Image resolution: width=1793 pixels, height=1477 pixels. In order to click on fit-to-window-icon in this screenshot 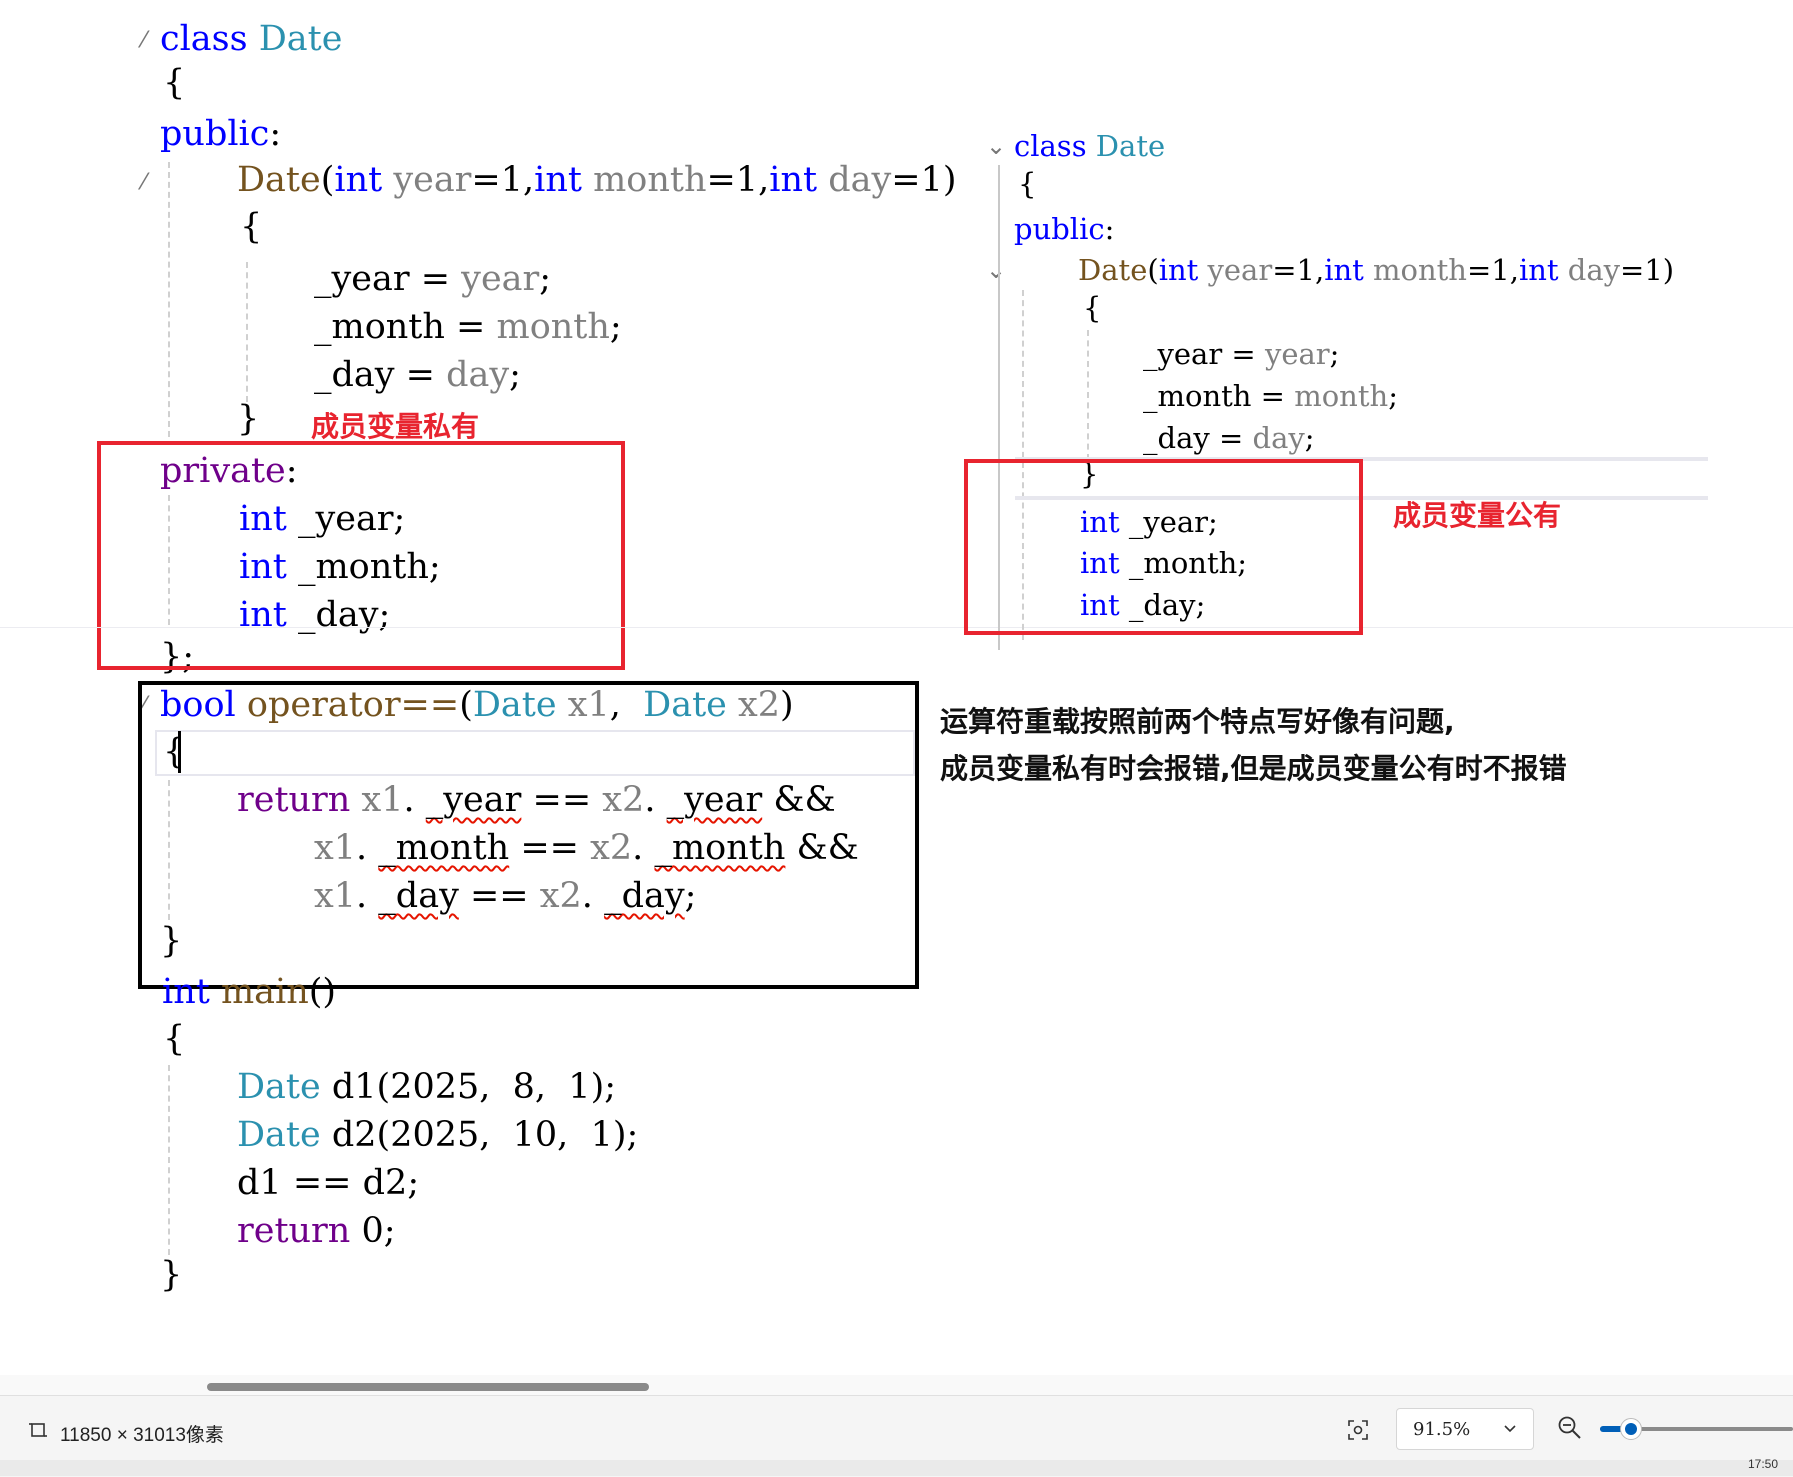, I will do `click(1358, 1430)`.